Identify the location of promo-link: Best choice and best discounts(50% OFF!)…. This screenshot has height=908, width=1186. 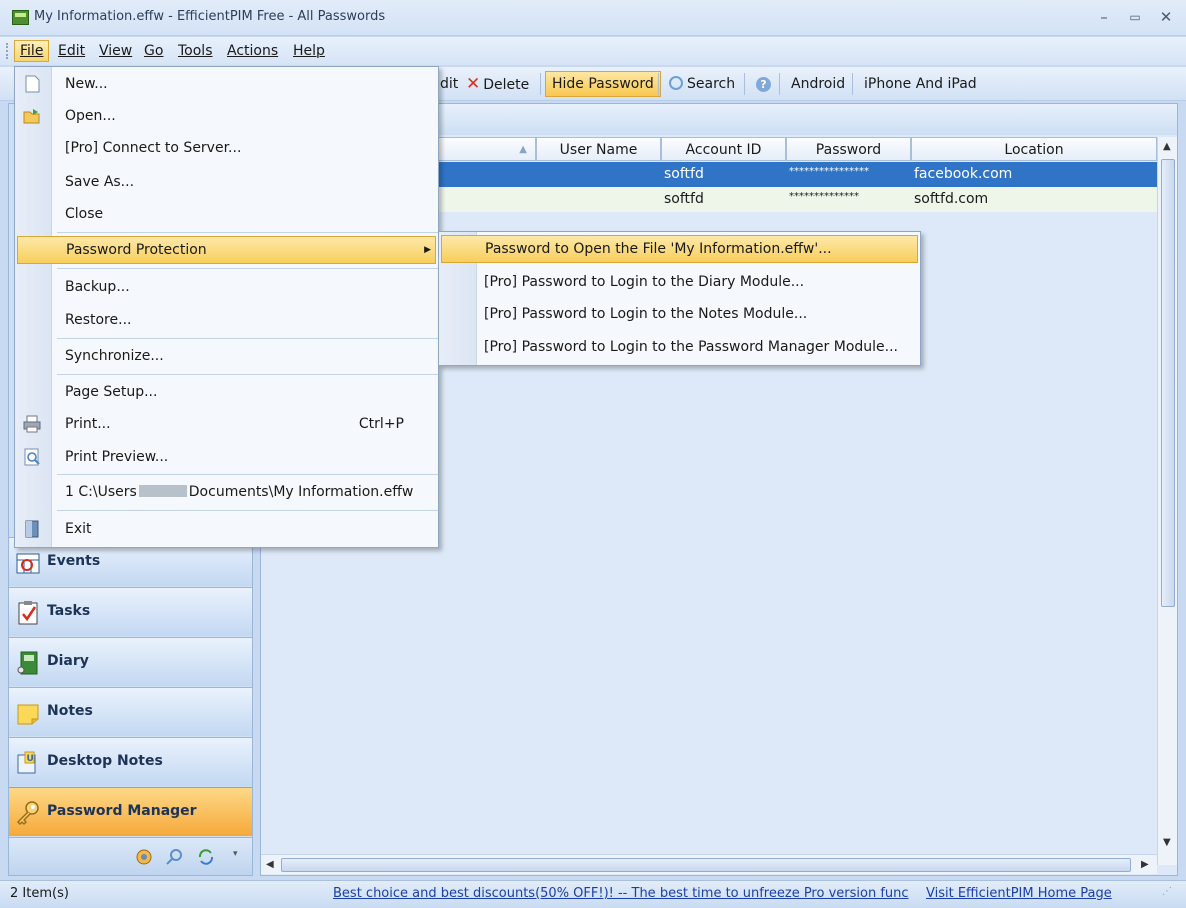
(621, 893).